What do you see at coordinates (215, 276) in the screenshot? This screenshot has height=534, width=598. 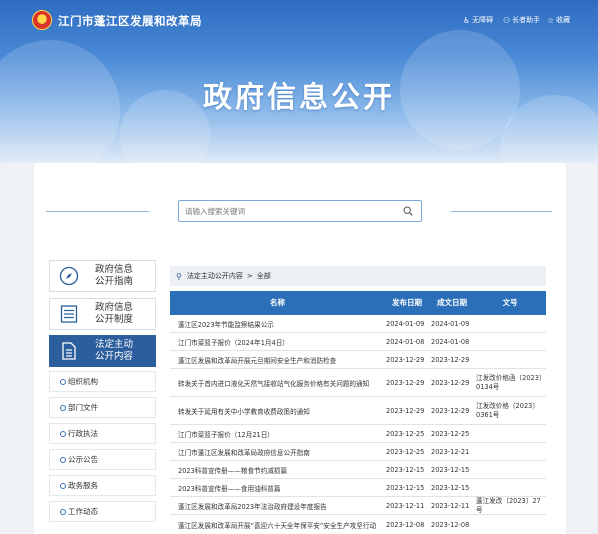 I see `breadcrumb-link: 法定主动公开内容` at bounding box center [215, 276].